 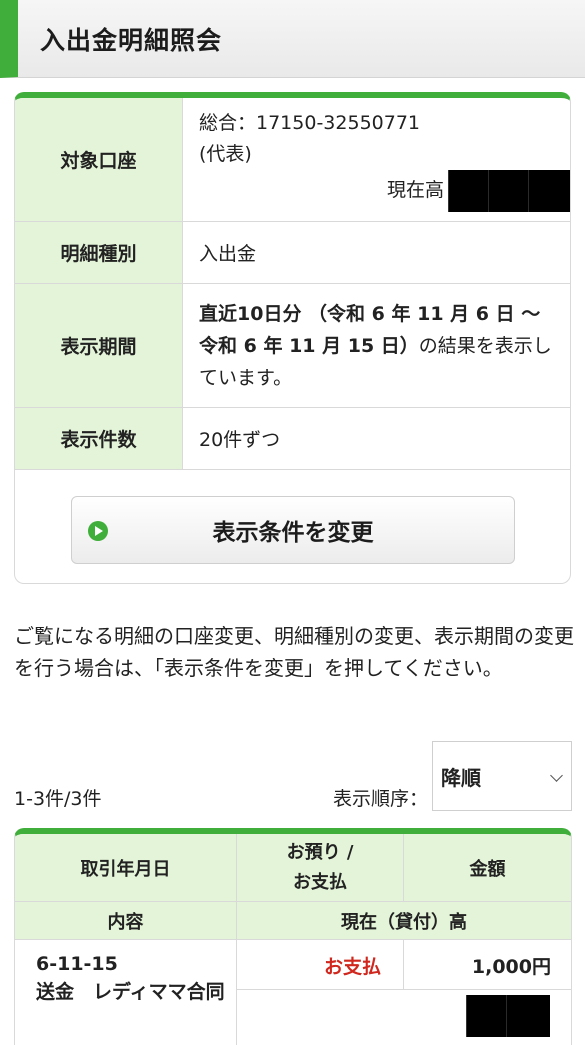 What do you see at coordinates (126, 867) in the screenshot?
I see `header-date: 取引年月日` at bounding box center [126, 867].